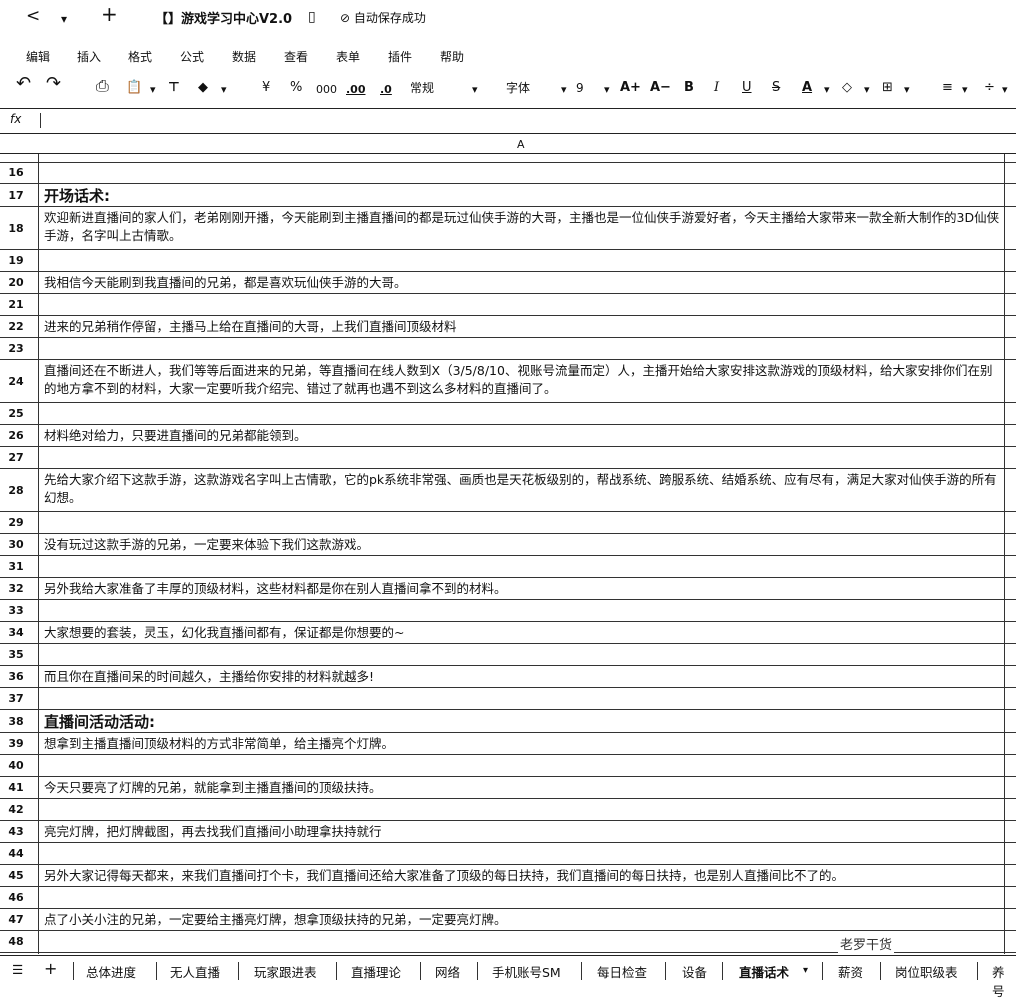  What do you see at coordinates (16, 413) in the screenshot?
I see `row-number: 25` at bounding box center [16, 413].